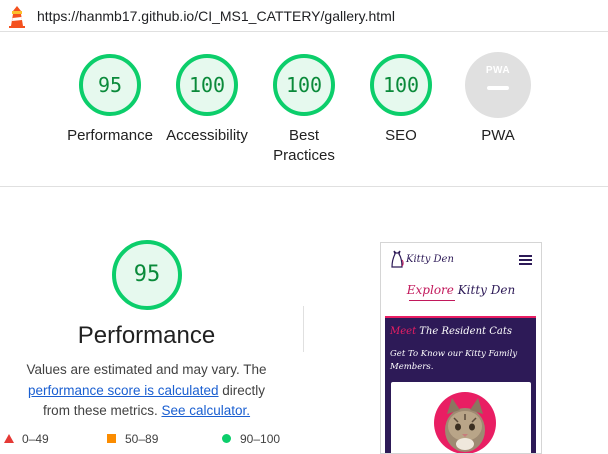 This screenshot has height=454, width=608. Describe the element at coordinates (260, 439) in the screenshot. I see `legend-pass-label: 90–100` at that location.